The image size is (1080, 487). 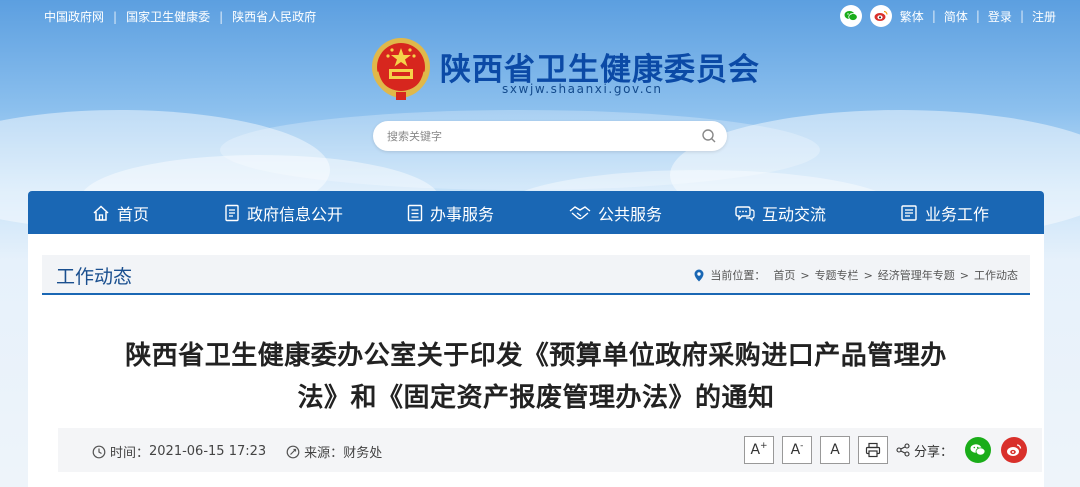 I want to click on search-icon, so click(x=709, y=136).